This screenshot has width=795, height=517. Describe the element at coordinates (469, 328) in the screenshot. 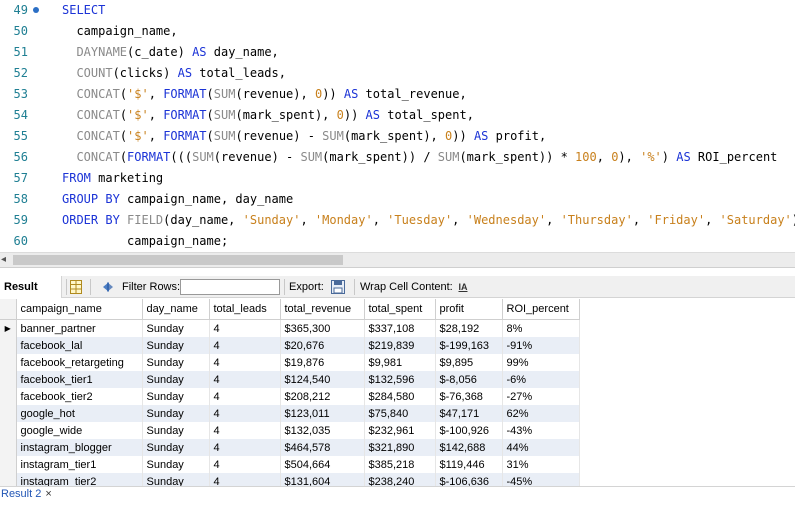

I see `cell-profit: $28,192` at that location.